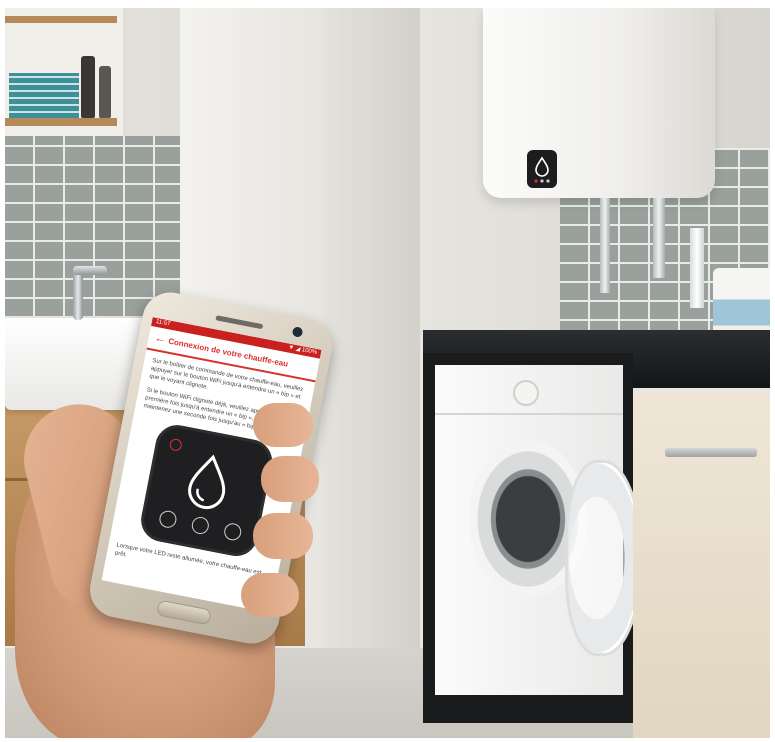 Image resolution: width=775 pixels, height=742 pixels. What do you see at coordinates (44, 95) in the screenshot?
I see `folded-towels` at bounding box center [44, 95].